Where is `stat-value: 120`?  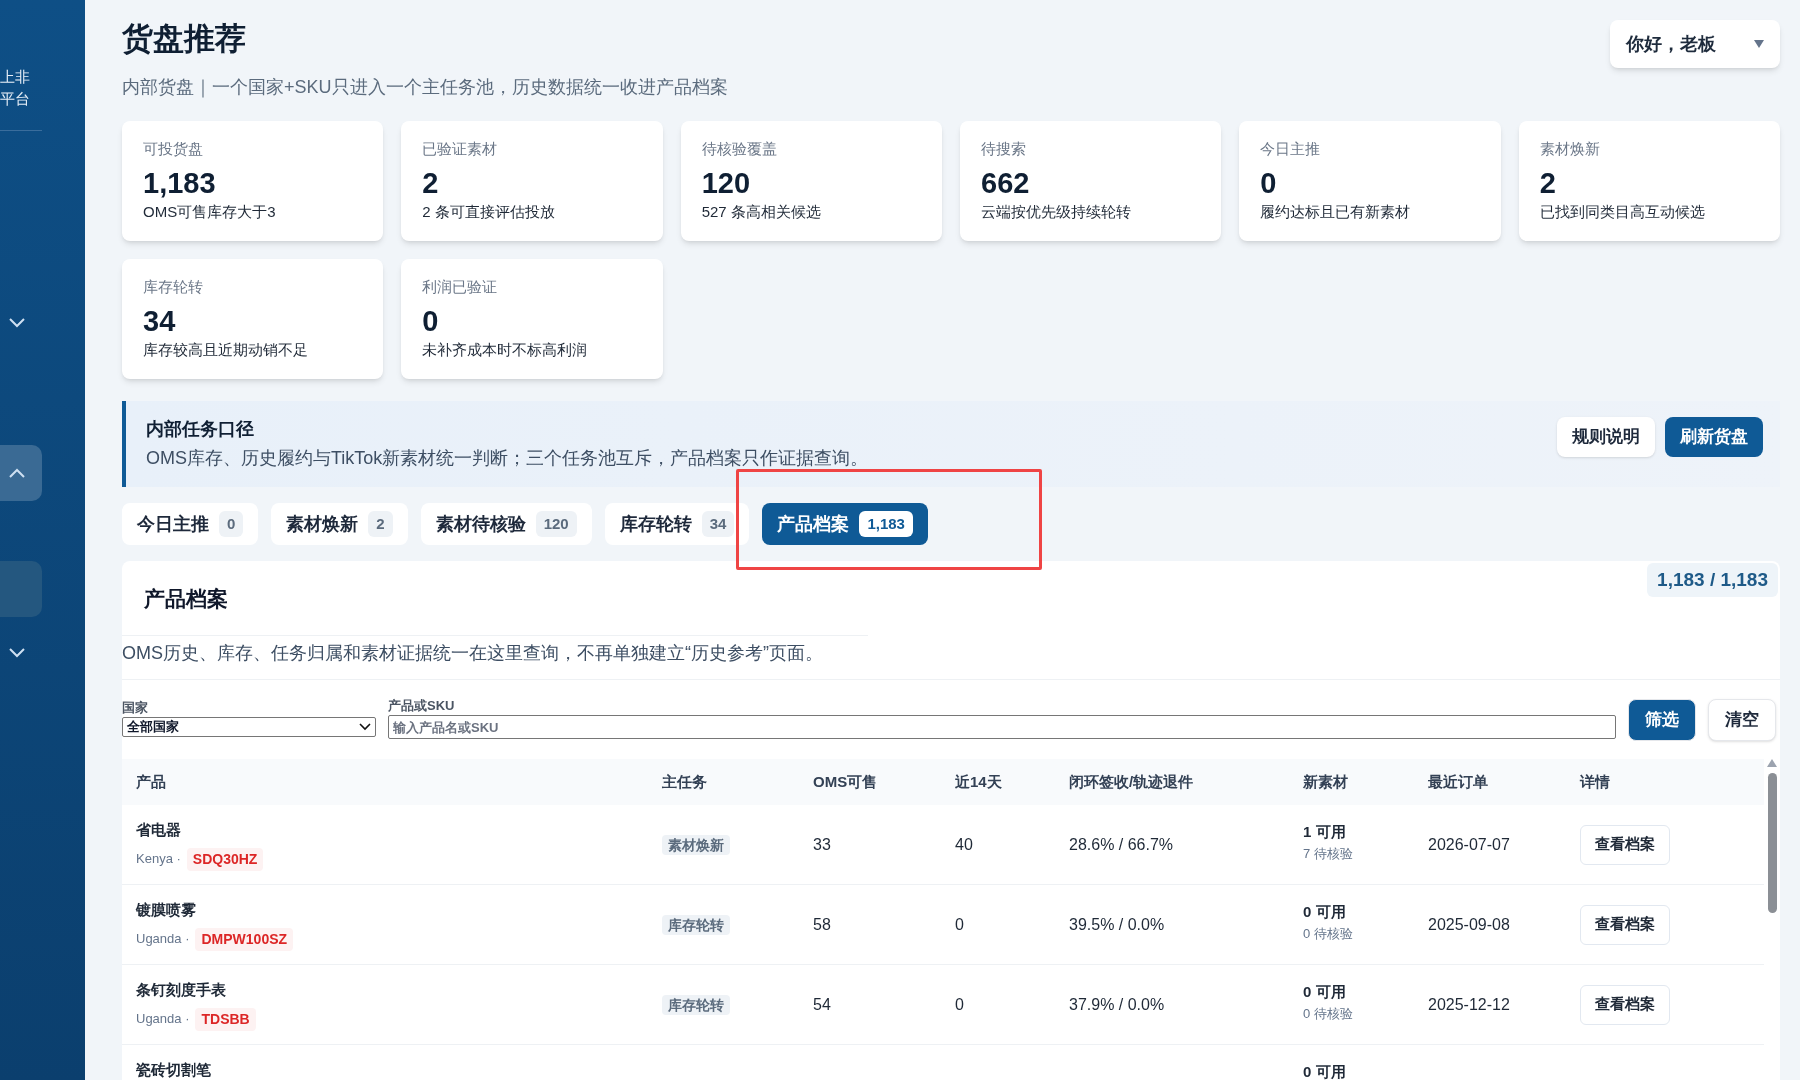 stat-value: 120 is located at coordinates (726, 183).